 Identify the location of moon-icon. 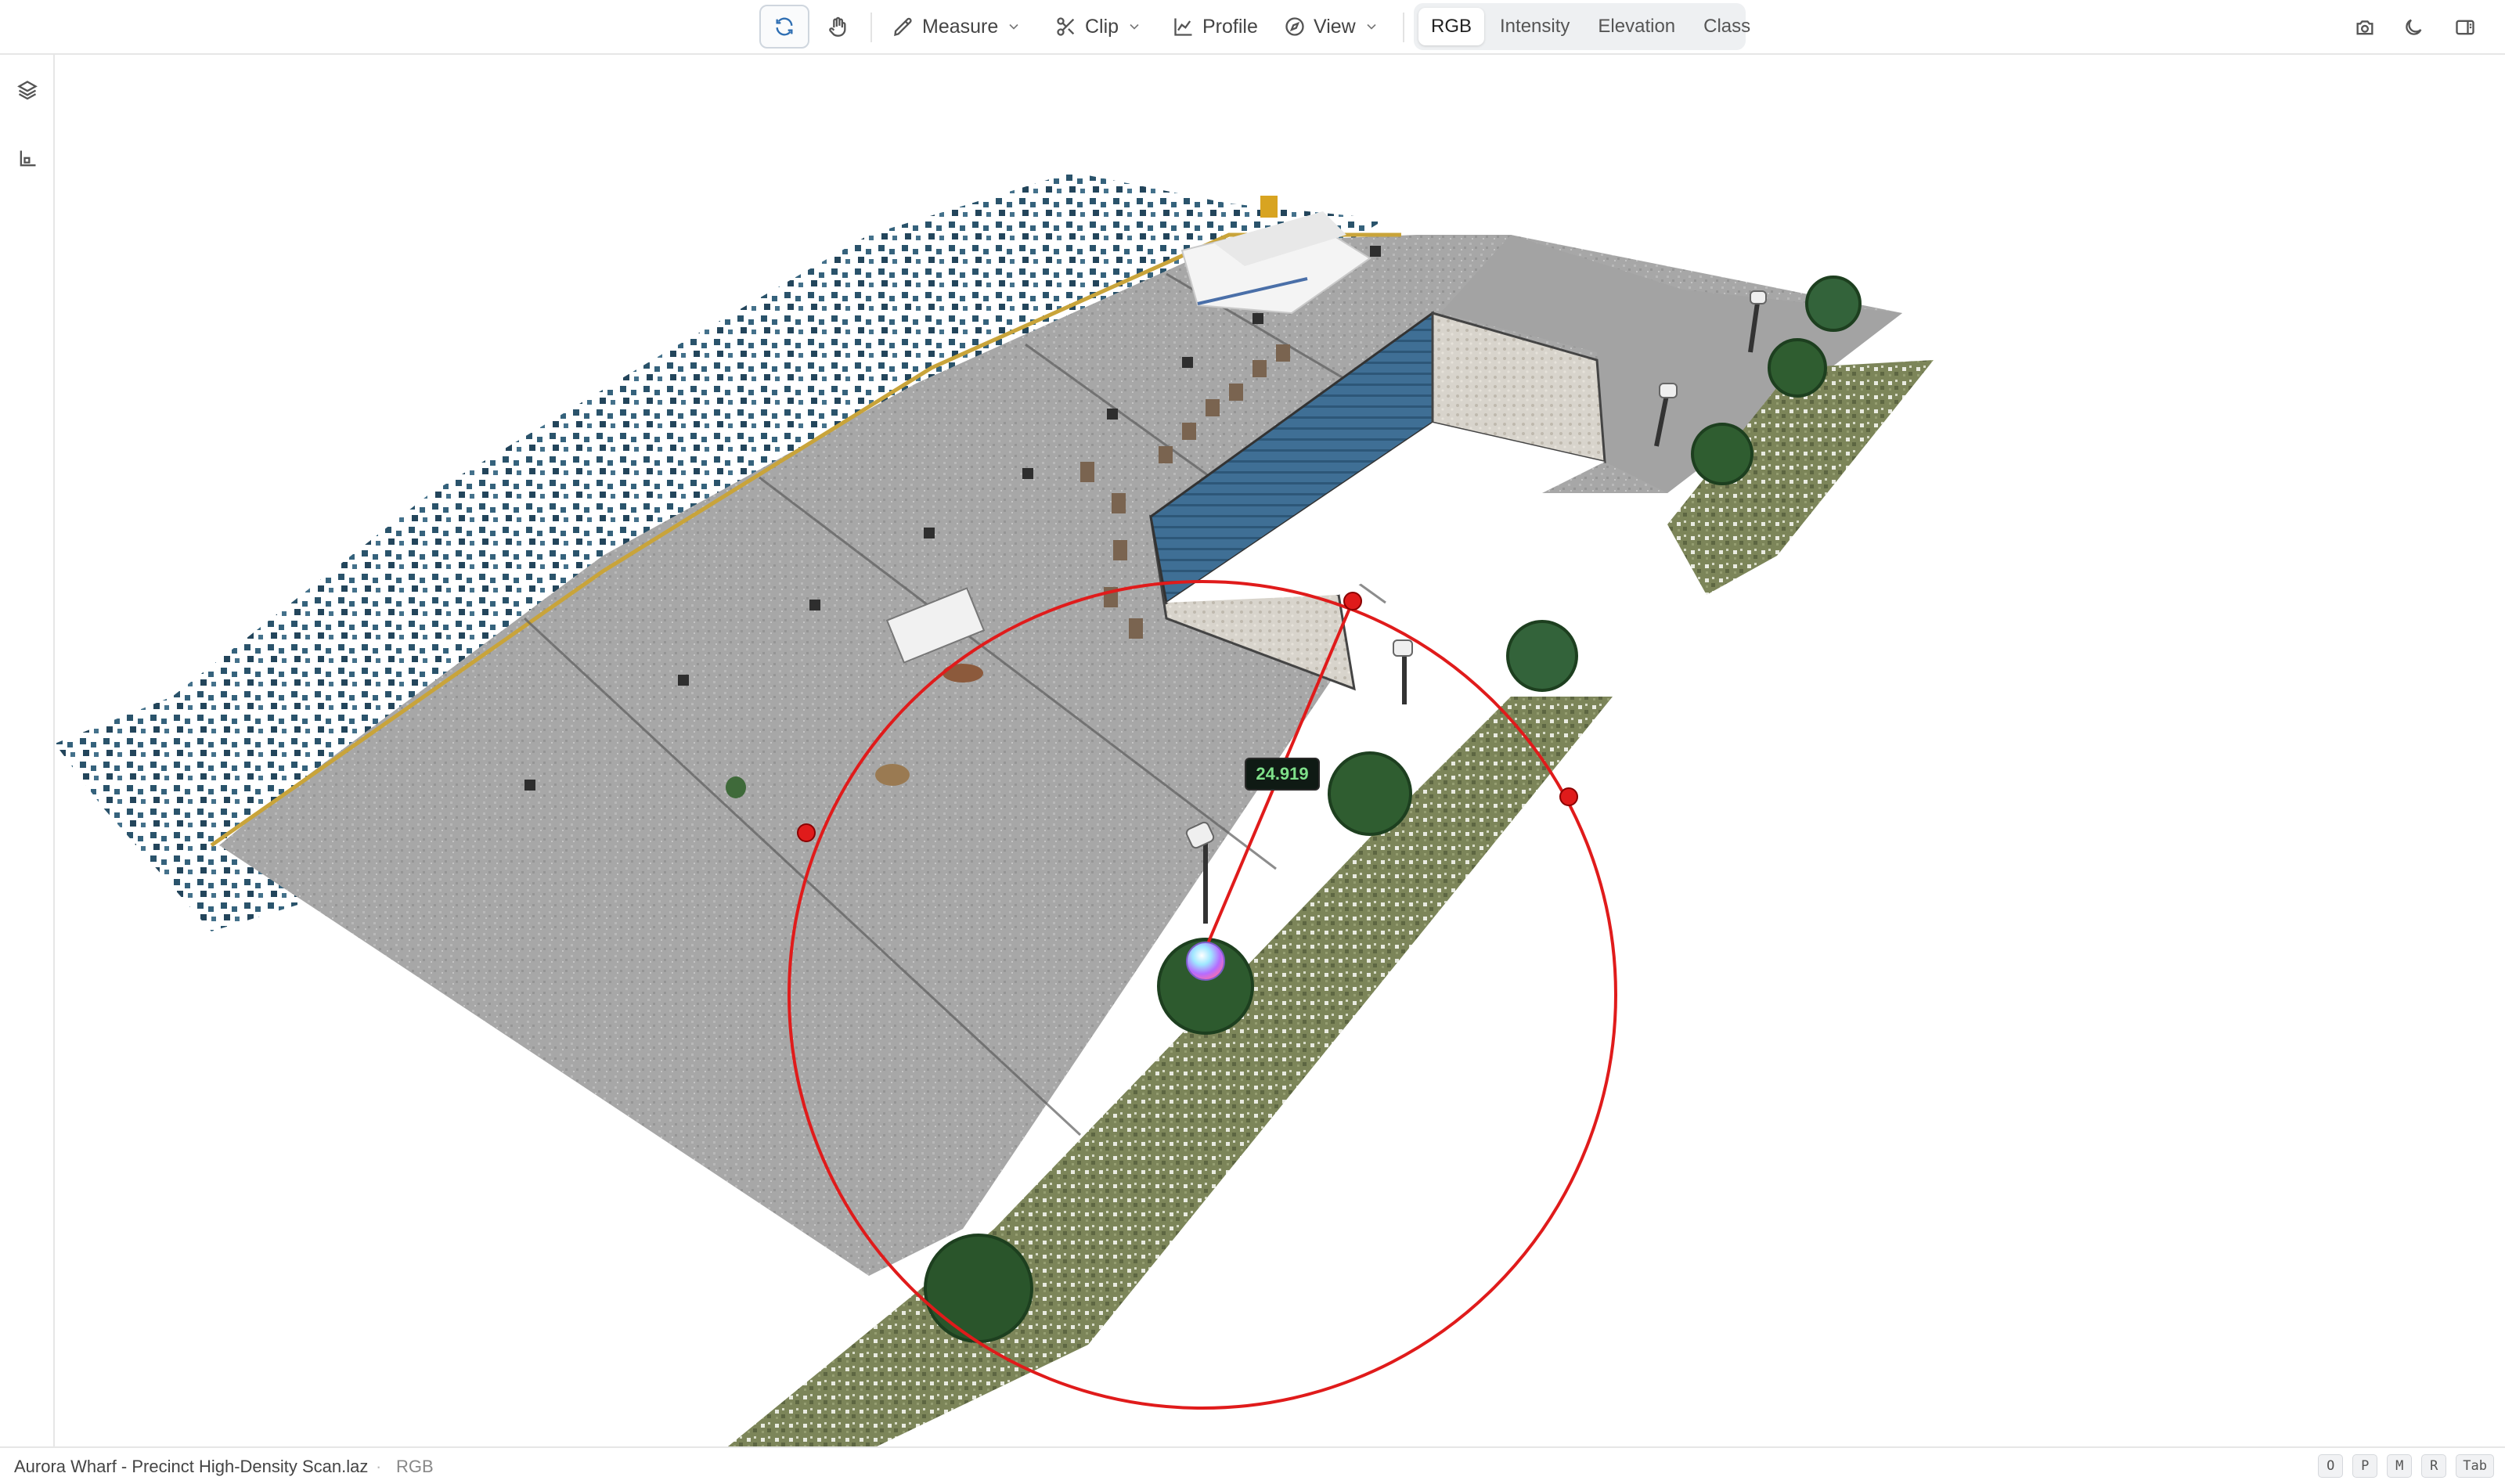
(2414, 27).